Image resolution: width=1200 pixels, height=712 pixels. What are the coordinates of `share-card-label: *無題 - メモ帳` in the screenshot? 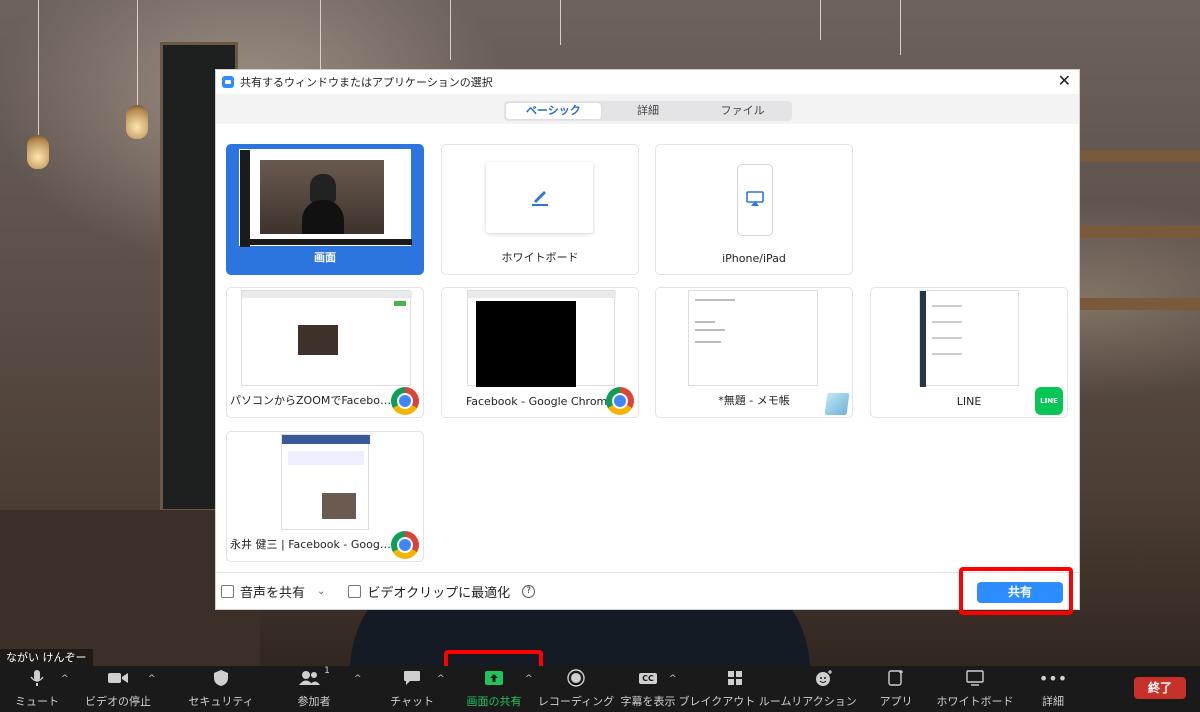 It's located at (754, 400).